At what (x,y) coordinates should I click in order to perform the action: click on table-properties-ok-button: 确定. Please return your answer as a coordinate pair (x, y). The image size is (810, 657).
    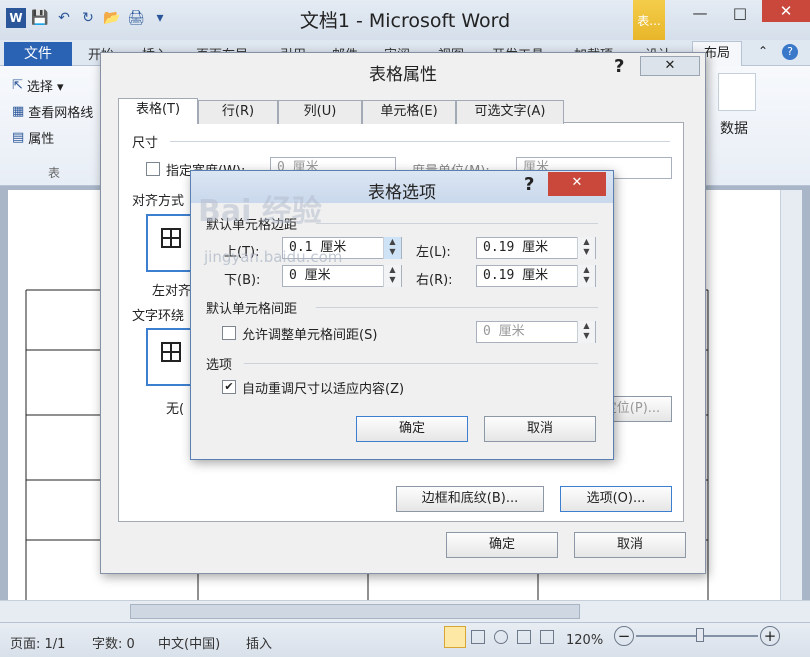
    Looking at the image, I should click on (502, 545).